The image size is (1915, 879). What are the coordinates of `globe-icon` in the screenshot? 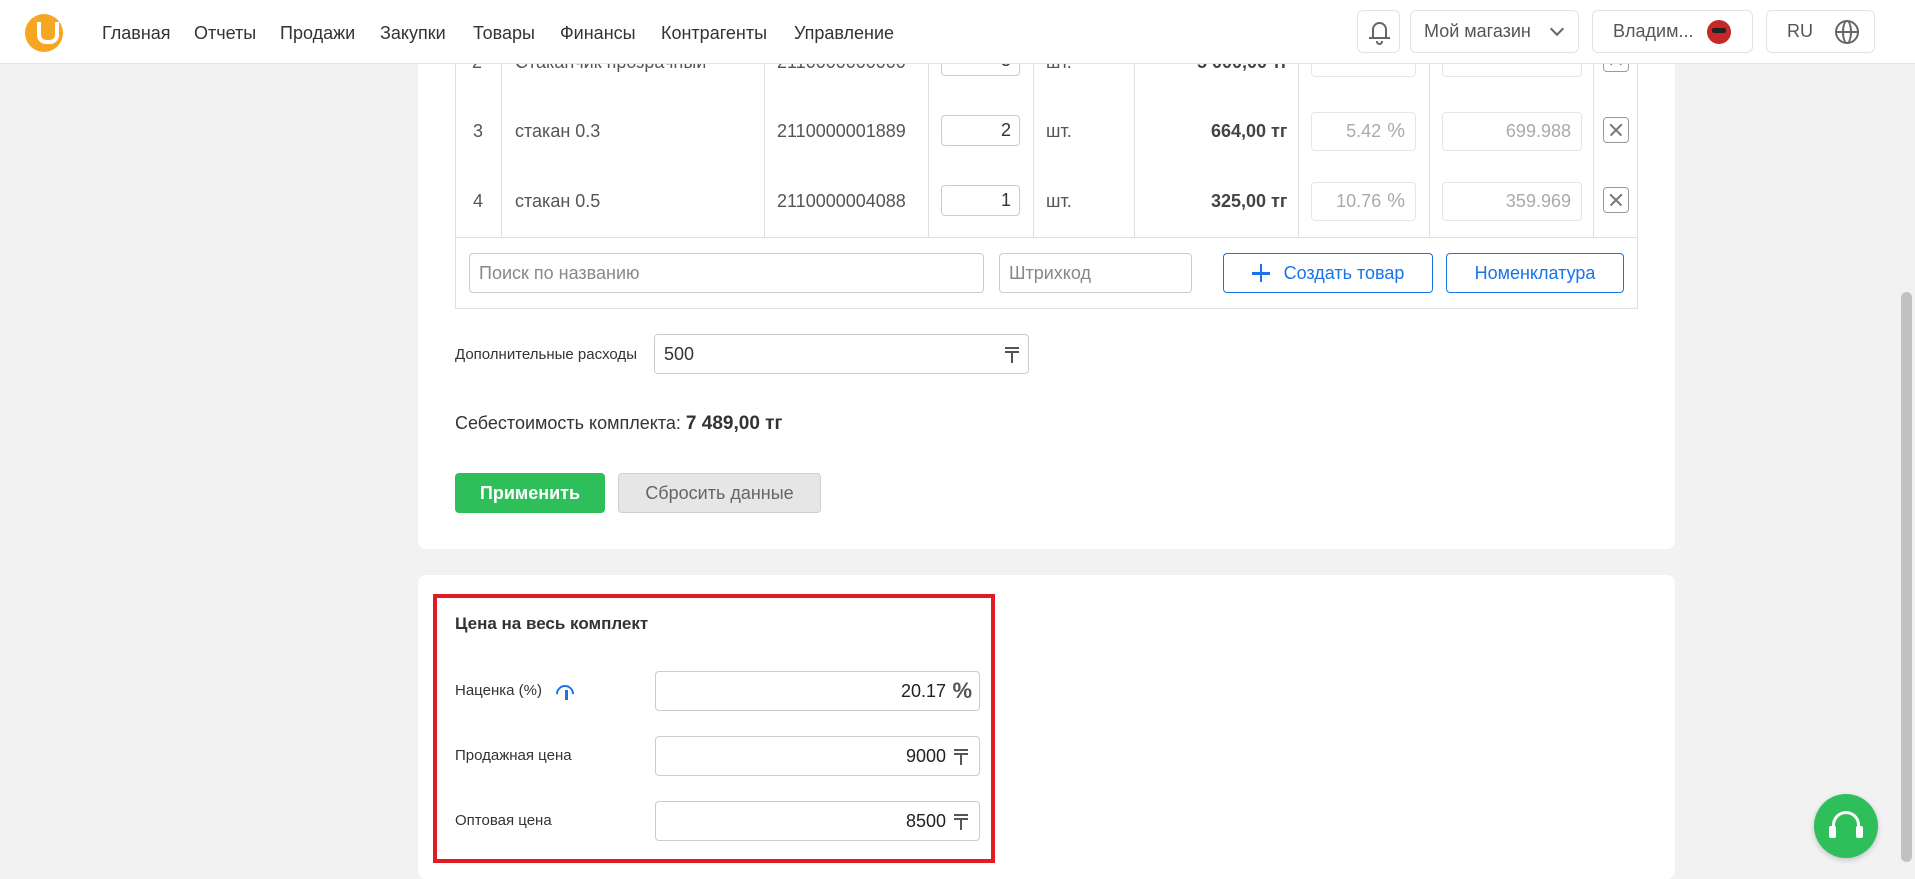 It's located at (1847, 31).